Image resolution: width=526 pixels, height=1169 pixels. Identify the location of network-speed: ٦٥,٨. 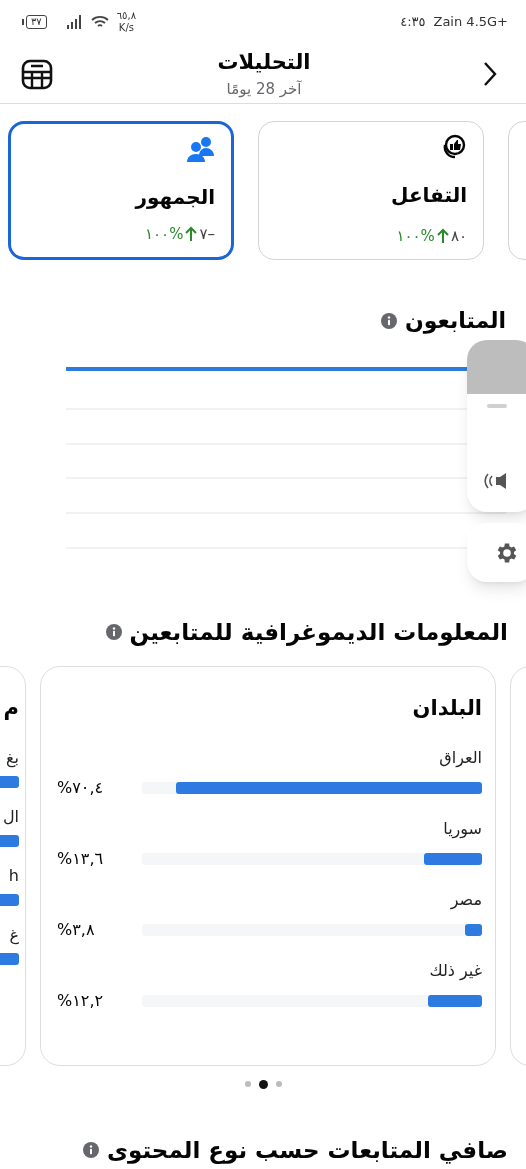
(126, 16).